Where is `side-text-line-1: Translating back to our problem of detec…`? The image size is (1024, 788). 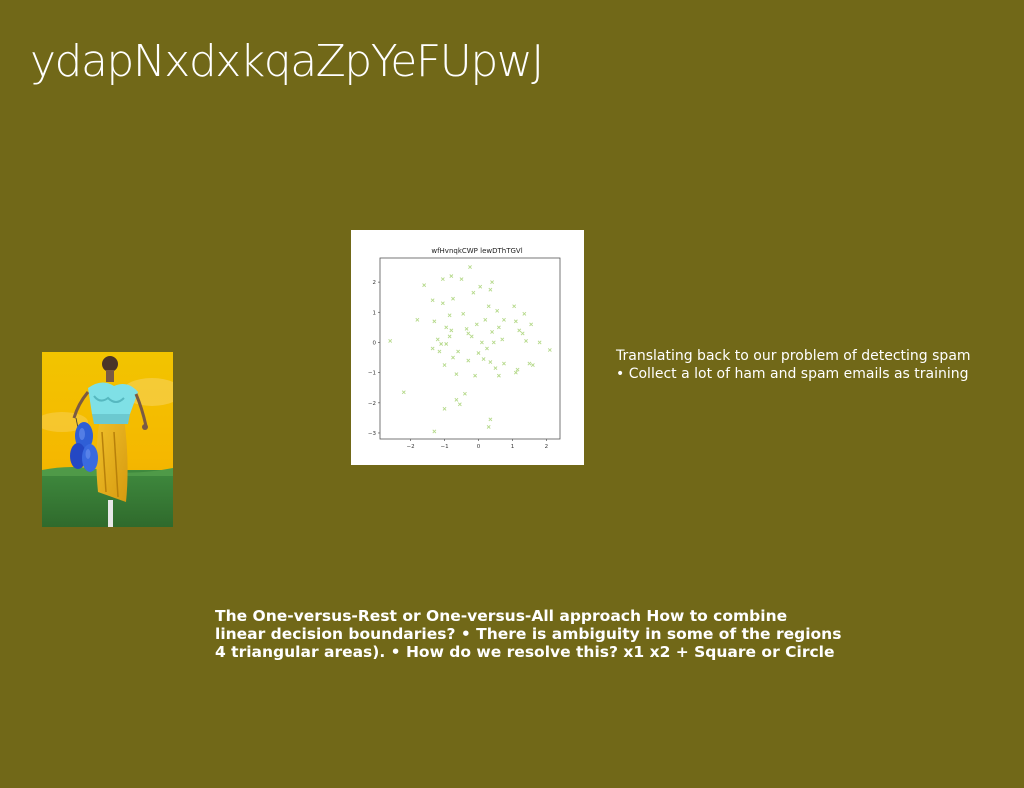 side-text-line-1: Translating back to our problem of detec… is located at coordinates (793, 356).